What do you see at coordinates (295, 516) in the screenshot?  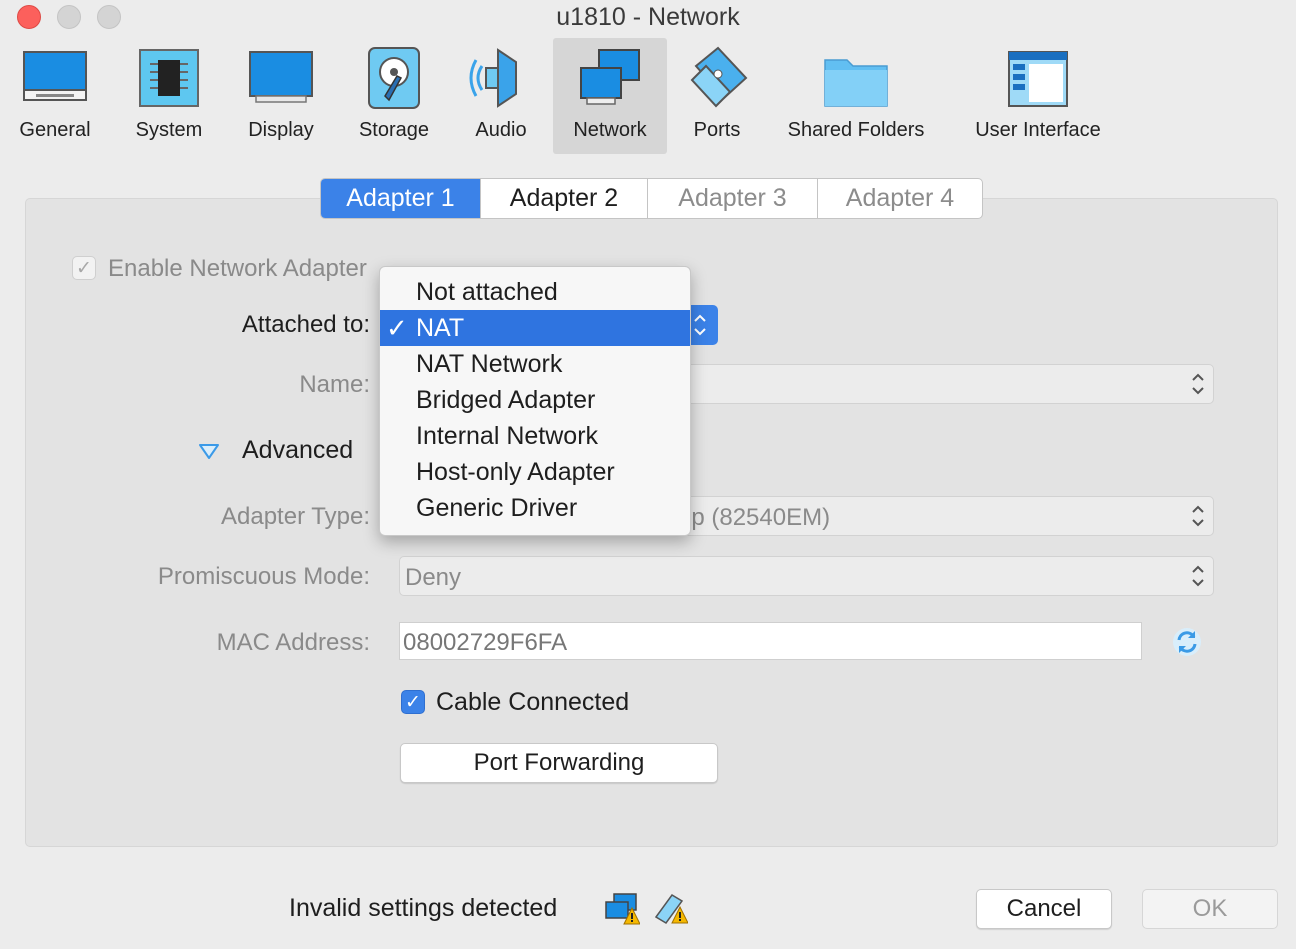 I see `adapter-type-label: Adapter Type:` at bounding box center [295, 516].